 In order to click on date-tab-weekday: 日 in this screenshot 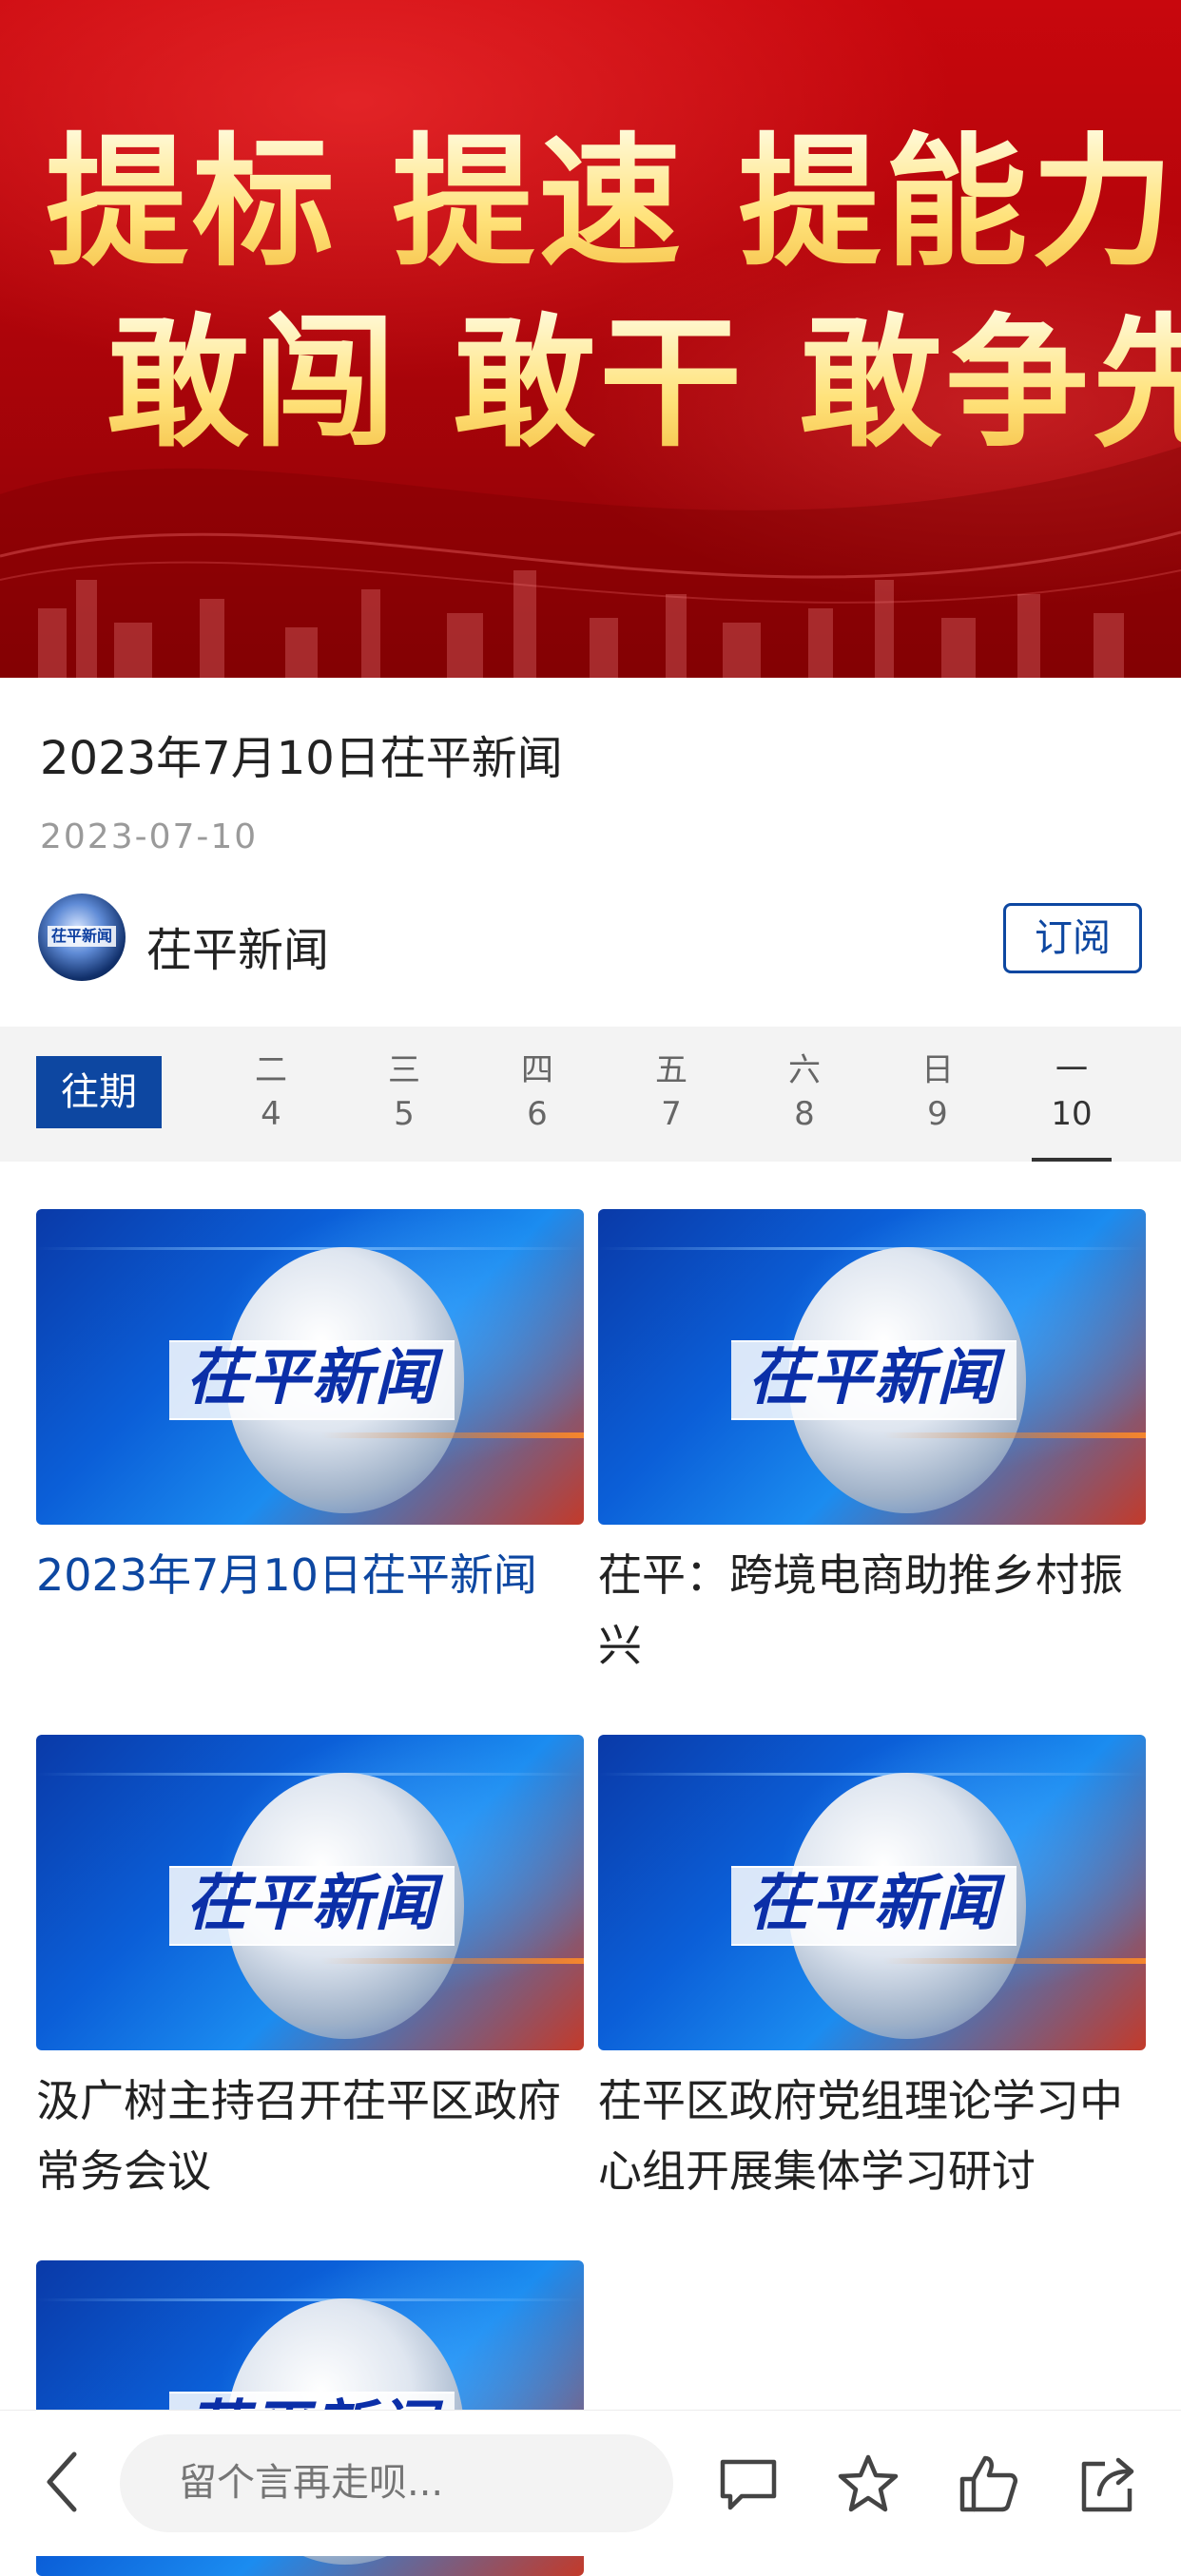, I will do `click(937, 1070)`.